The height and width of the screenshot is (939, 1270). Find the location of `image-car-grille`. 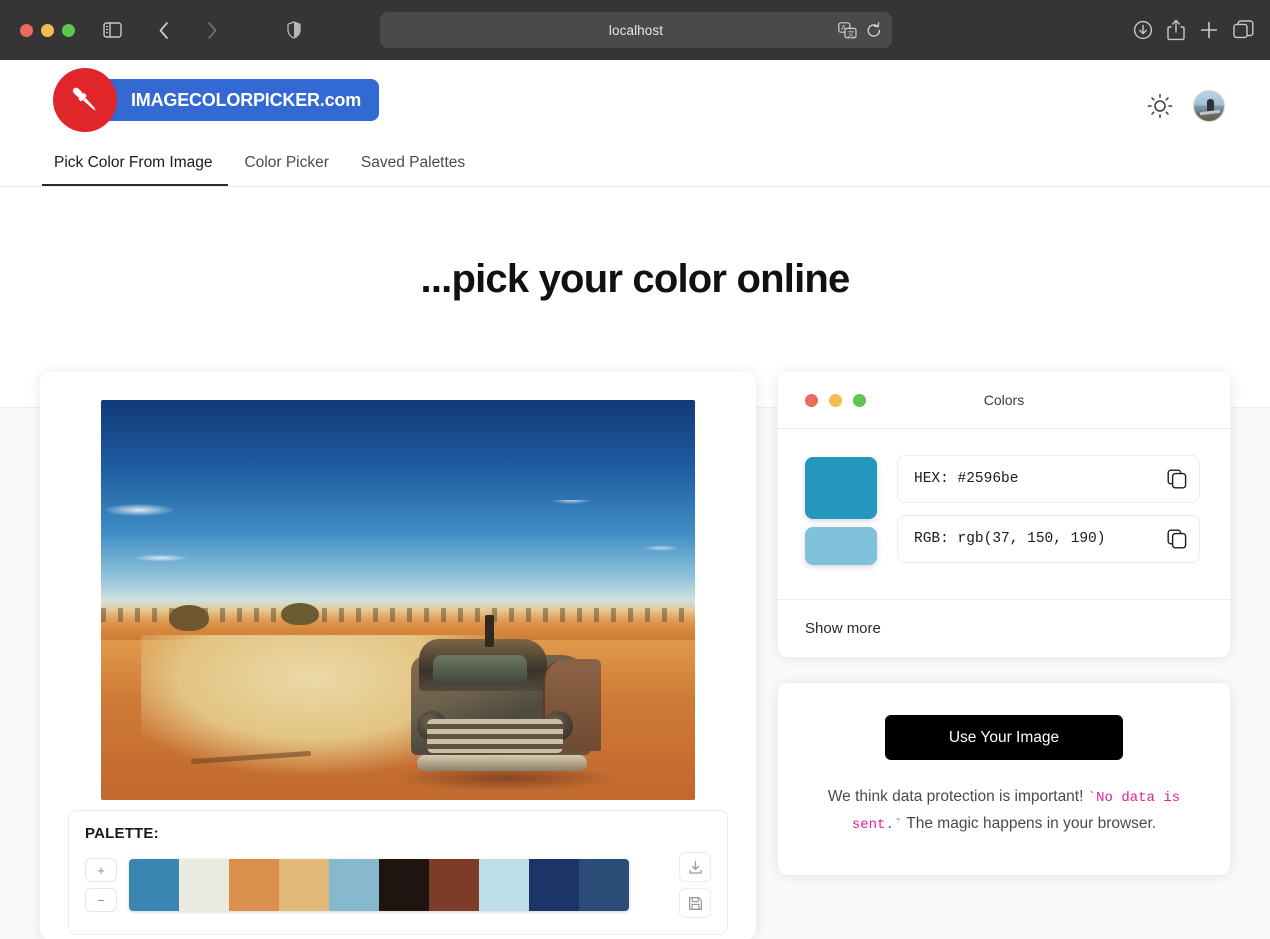

image-car-grille is located at coordinates (495, 736).